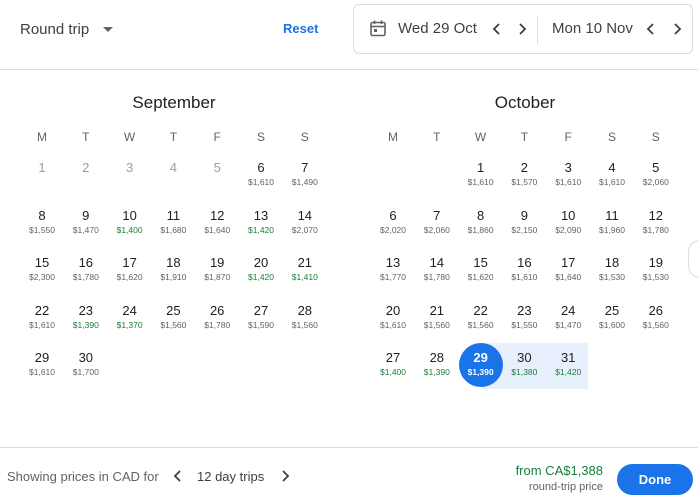 The height and width of the screenshot is (499, 698). What do you see at coordinates (42, 319) in the screenshot?
I see `calendar-day: 22 $1,610` at bounding box center [42, 319].